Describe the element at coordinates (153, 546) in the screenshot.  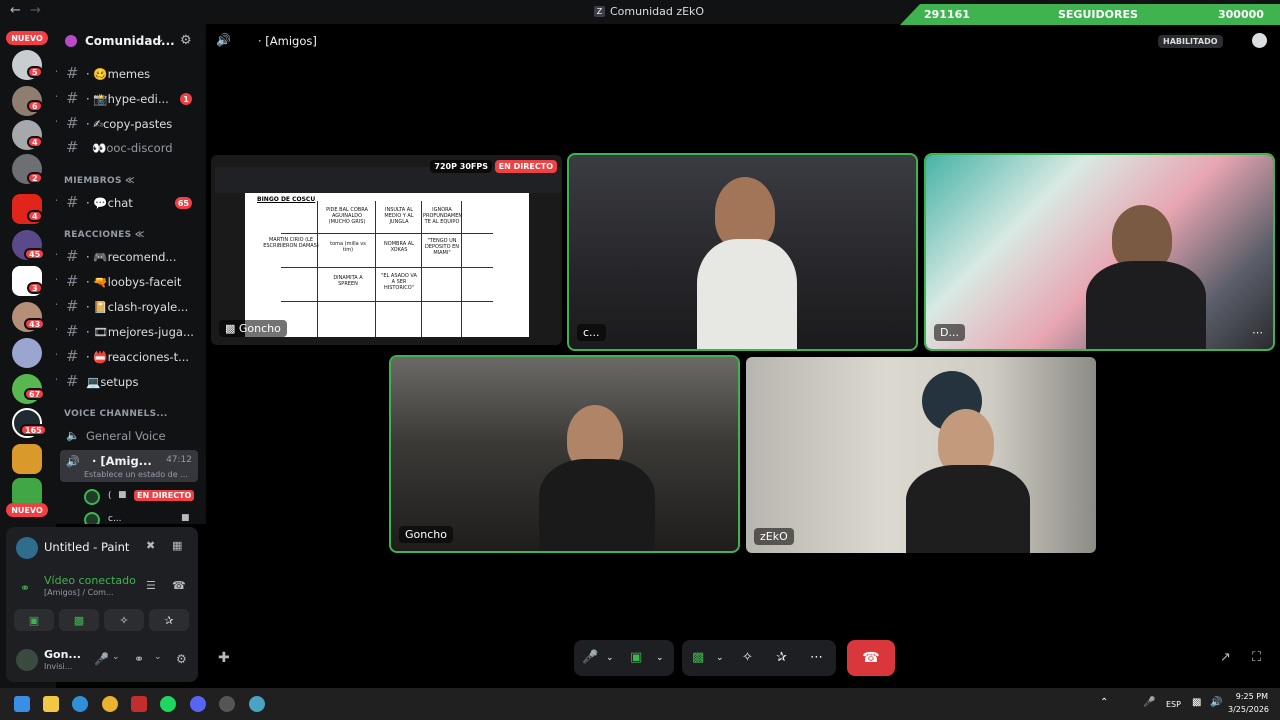
I see `stop-stream-icon: ✖` at that location.